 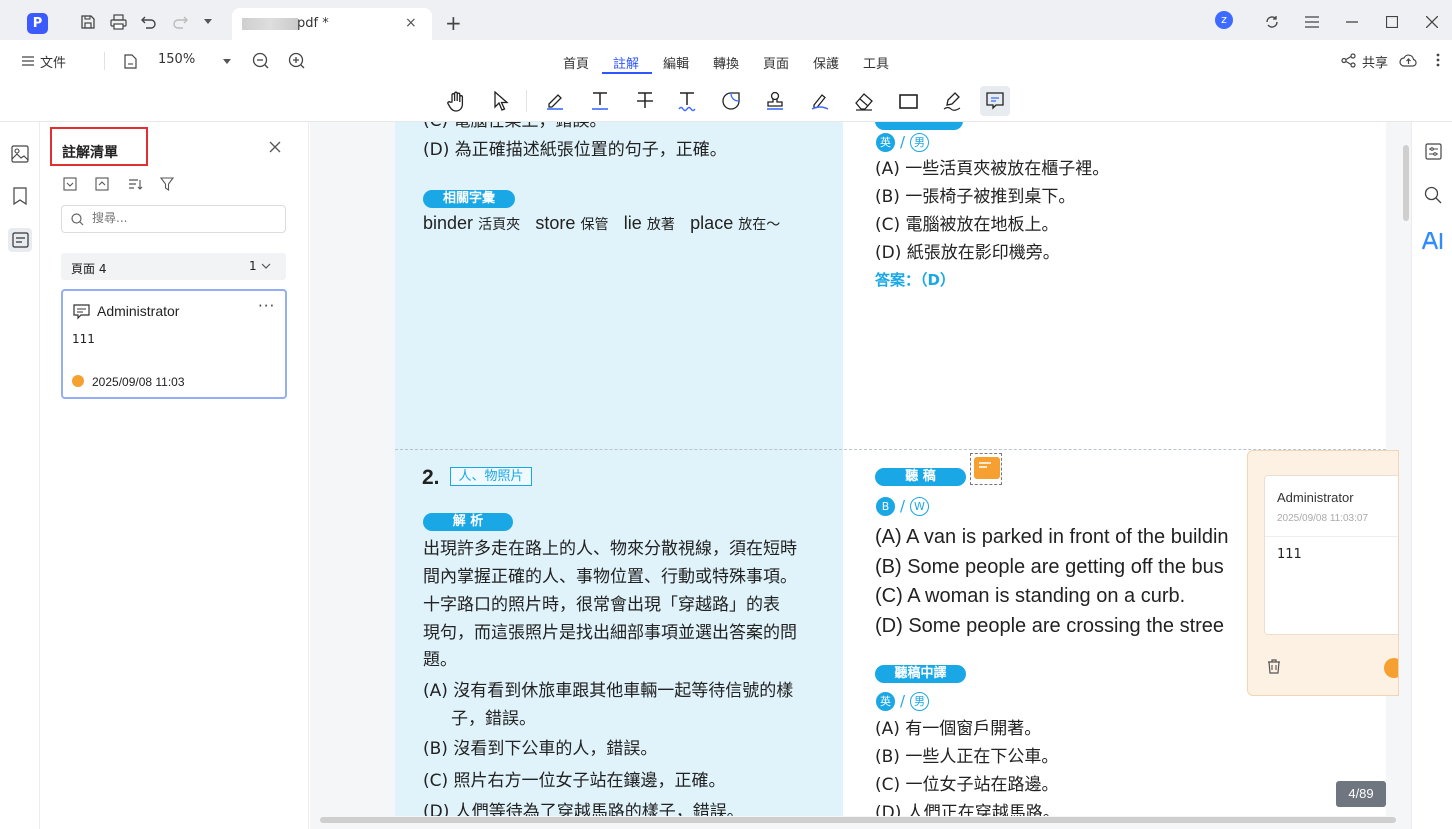 What do you see at coordinates (469, 199) in the screenshot?
I see `vocab-title: 相關字彙` at bounding box center [469, 199].